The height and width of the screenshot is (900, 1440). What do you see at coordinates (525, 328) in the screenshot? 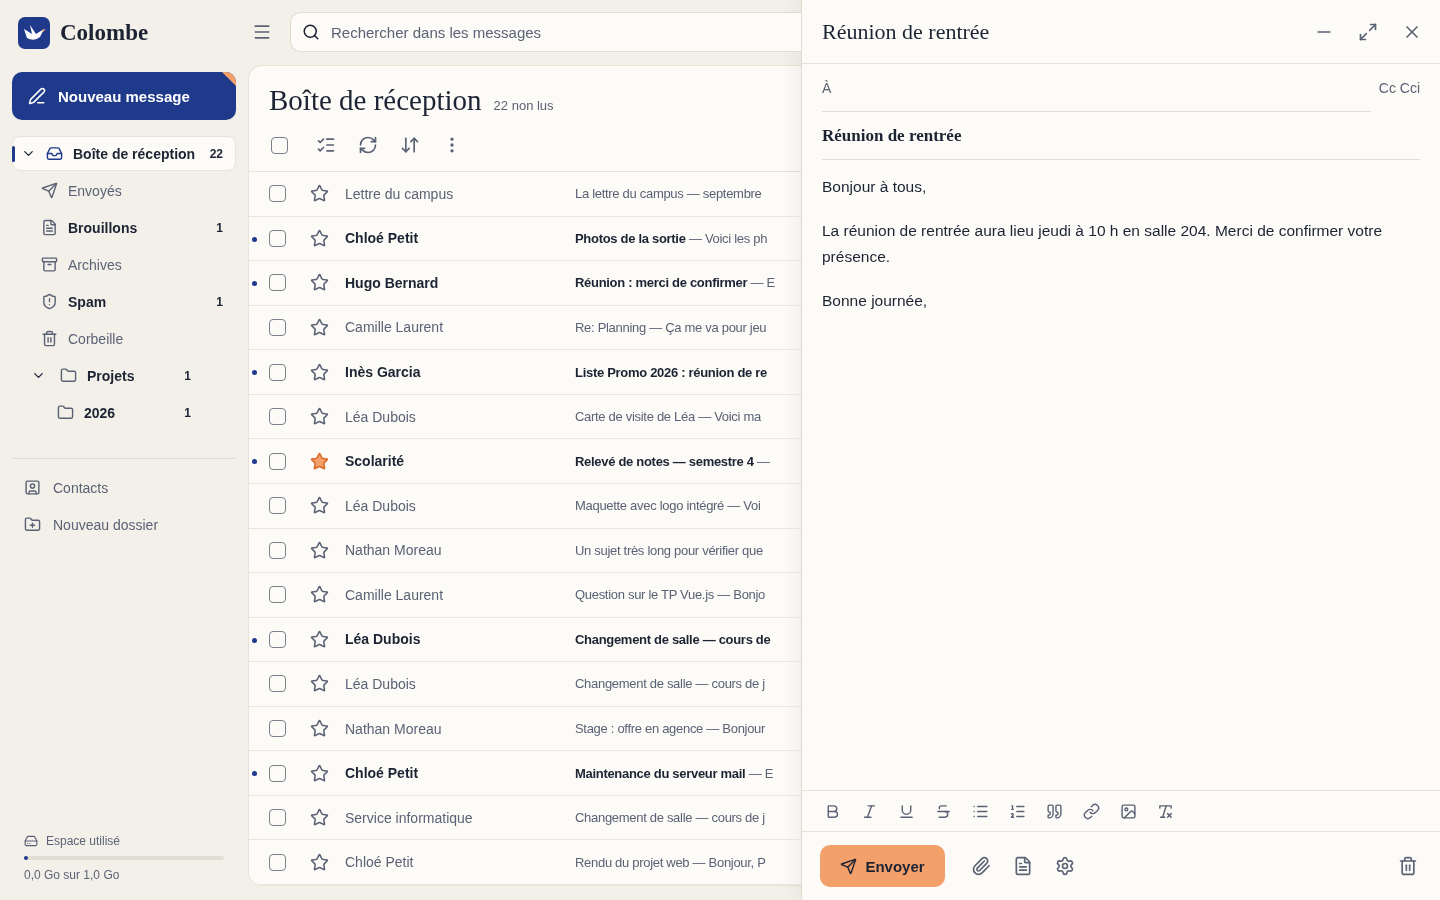
I see `message-row: Camille Laurent Re: Planning — Ça me va pour jeu` at bounding box center [525, 328].